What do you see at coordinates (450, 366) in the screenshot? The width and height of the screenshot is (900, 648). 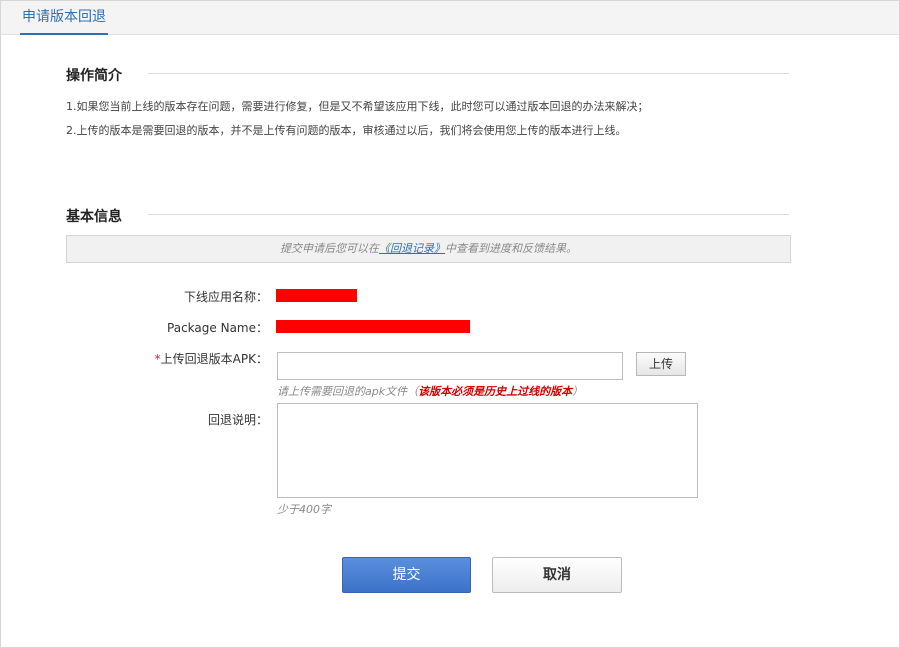 I see `apk-file-input` at bounding box center [450, 366].